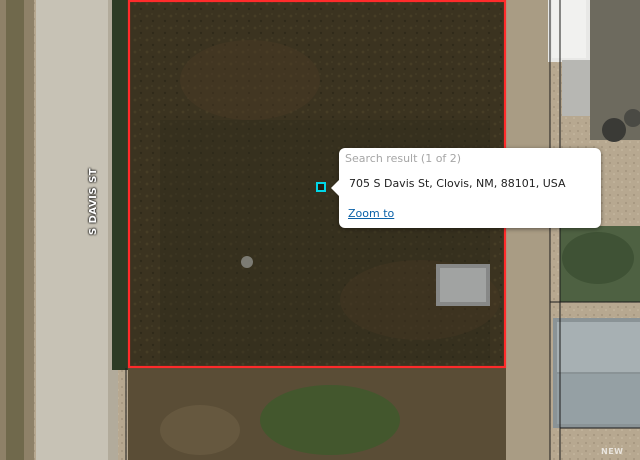 The image size is (640, 460). What do you see at coordinates (94, 201) in the screenshot?
I see `street-label: S DAVIS ST` at bounding box center [94, 201].